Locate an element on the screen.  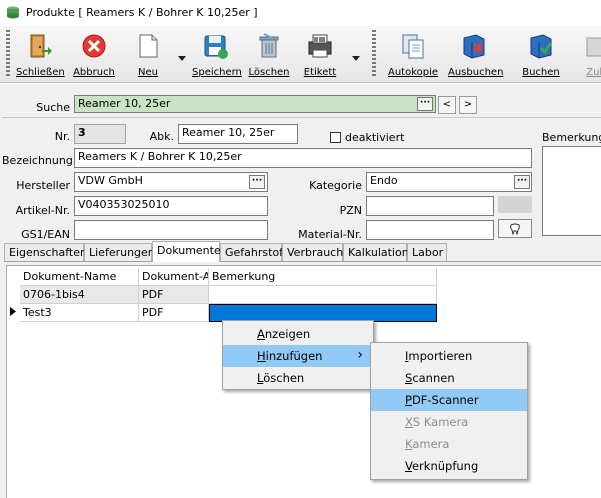
menu-item-xs-kamera-mnemonic: X is located at coordinates (409, 422).